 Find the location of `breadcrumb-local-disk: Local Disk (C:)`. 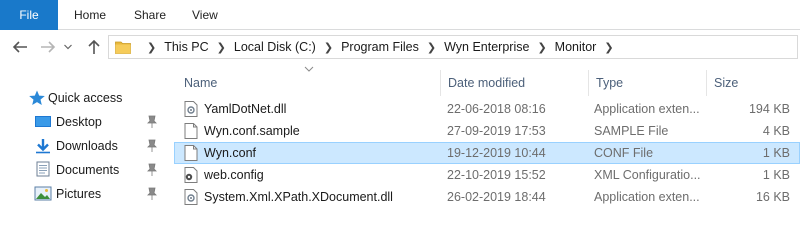

breadcrumb-local-disk: Local Disk (C:) is located at coordinates (275, 47).